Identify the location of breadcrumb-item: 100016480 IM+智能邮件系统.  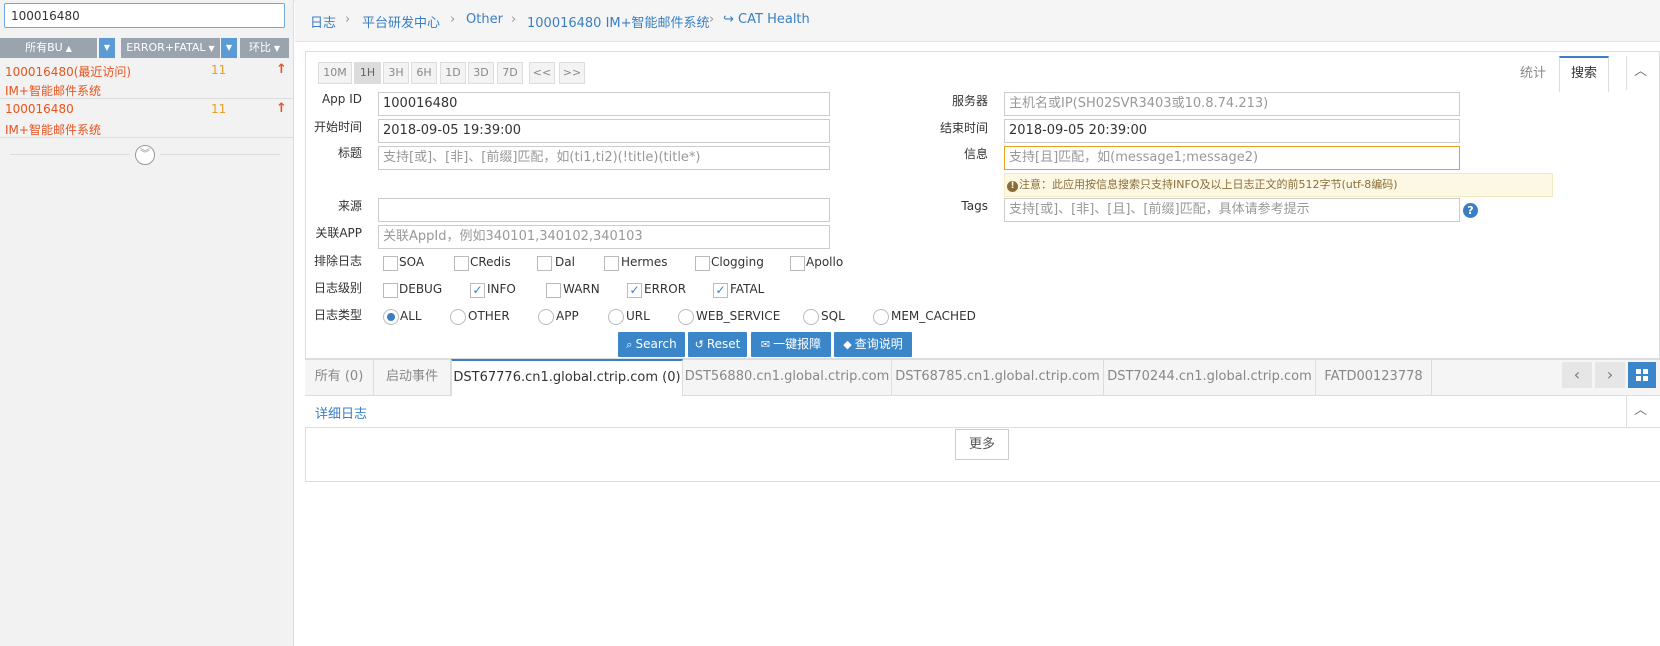
(618, 21).